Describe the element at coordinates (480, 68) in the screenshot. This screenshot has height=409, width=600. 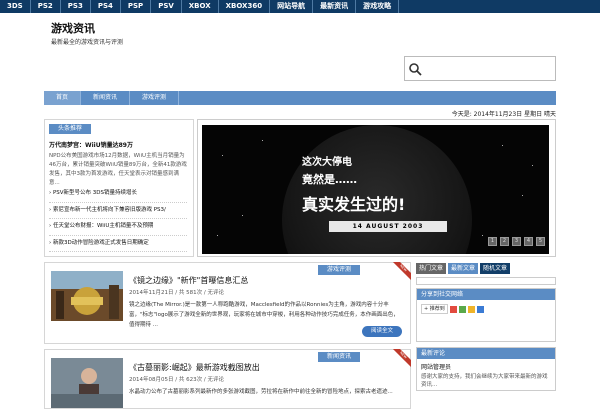
I see `search-input` at that location.